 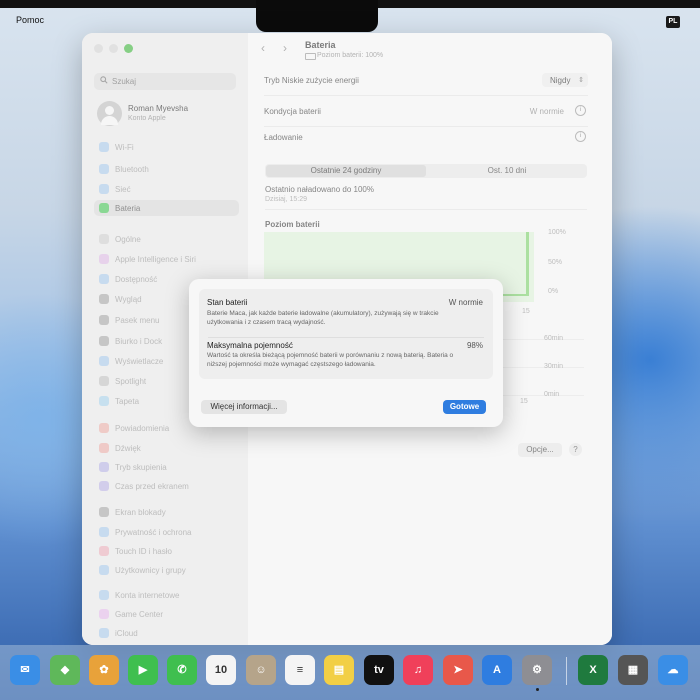 I want to click on facetime-icon: ▶, so click(x=143, y=670).